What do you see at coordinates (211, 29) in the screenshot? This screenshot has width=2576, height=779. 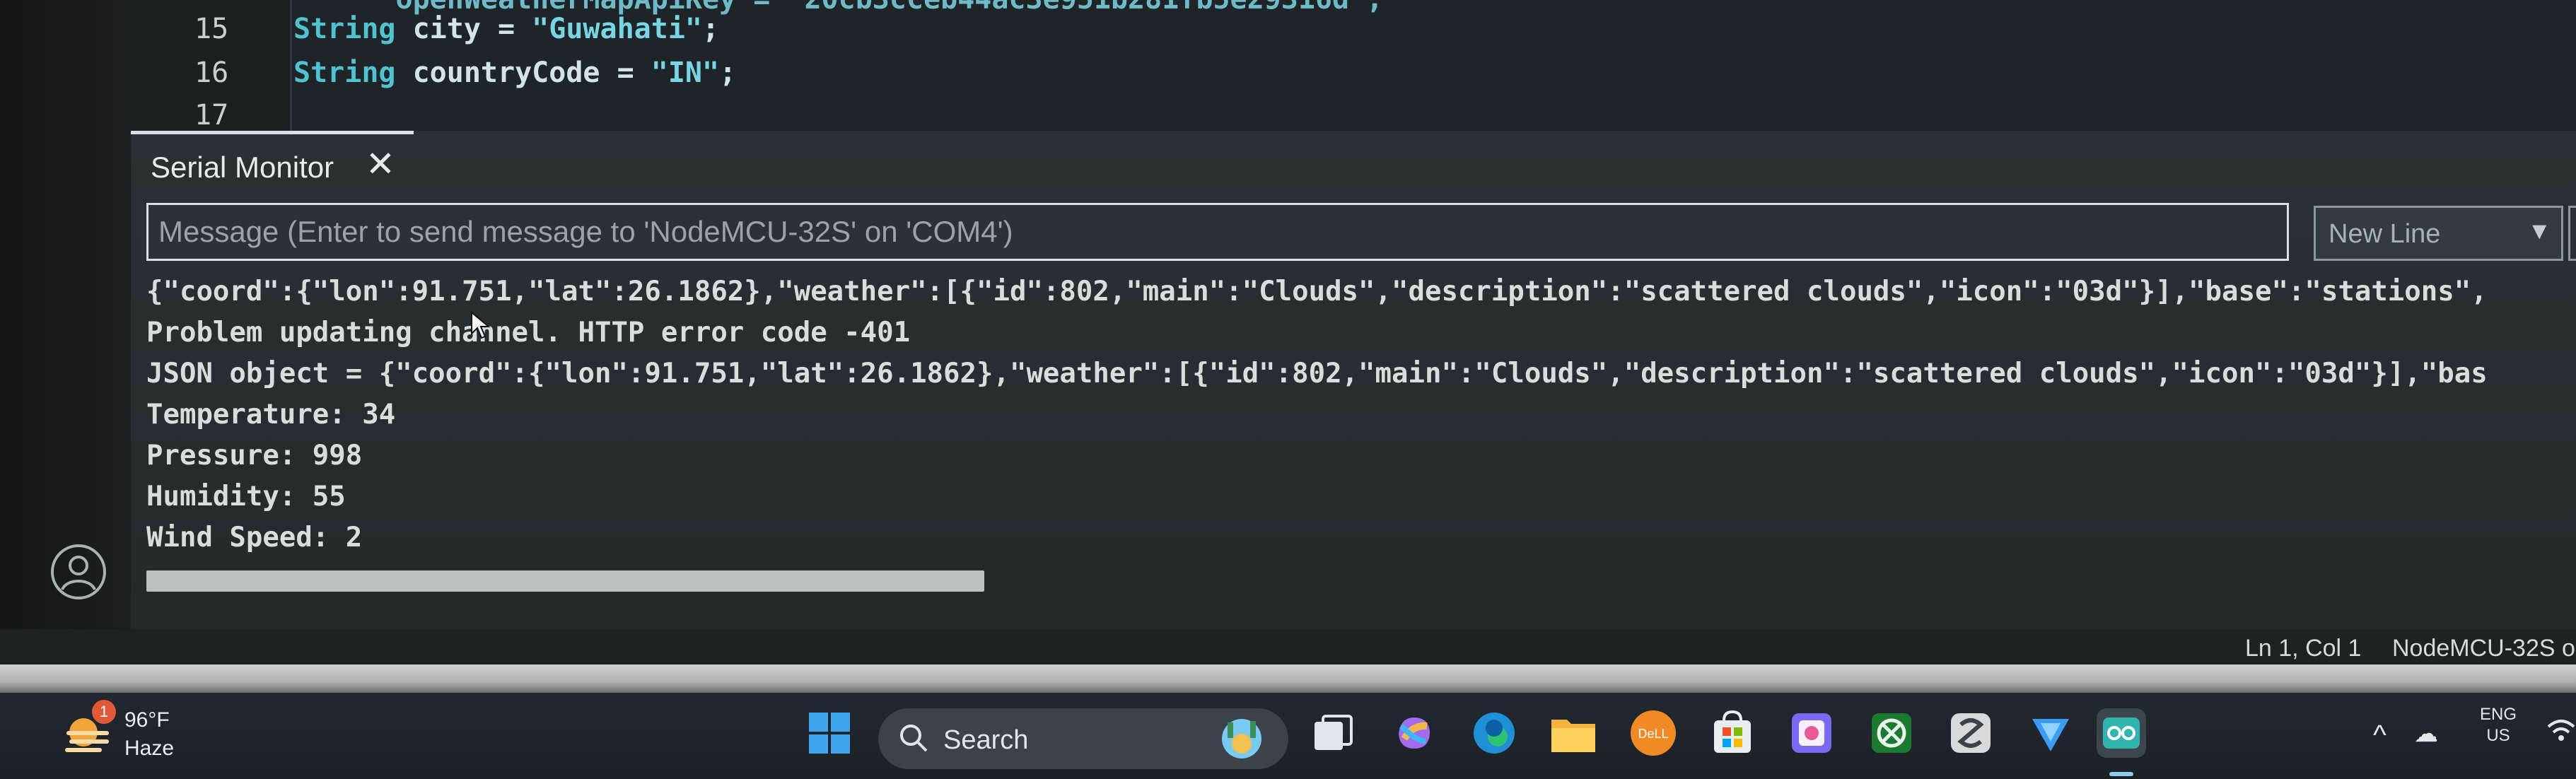 I see `line-number: 15` at bounding box center [211, 29].